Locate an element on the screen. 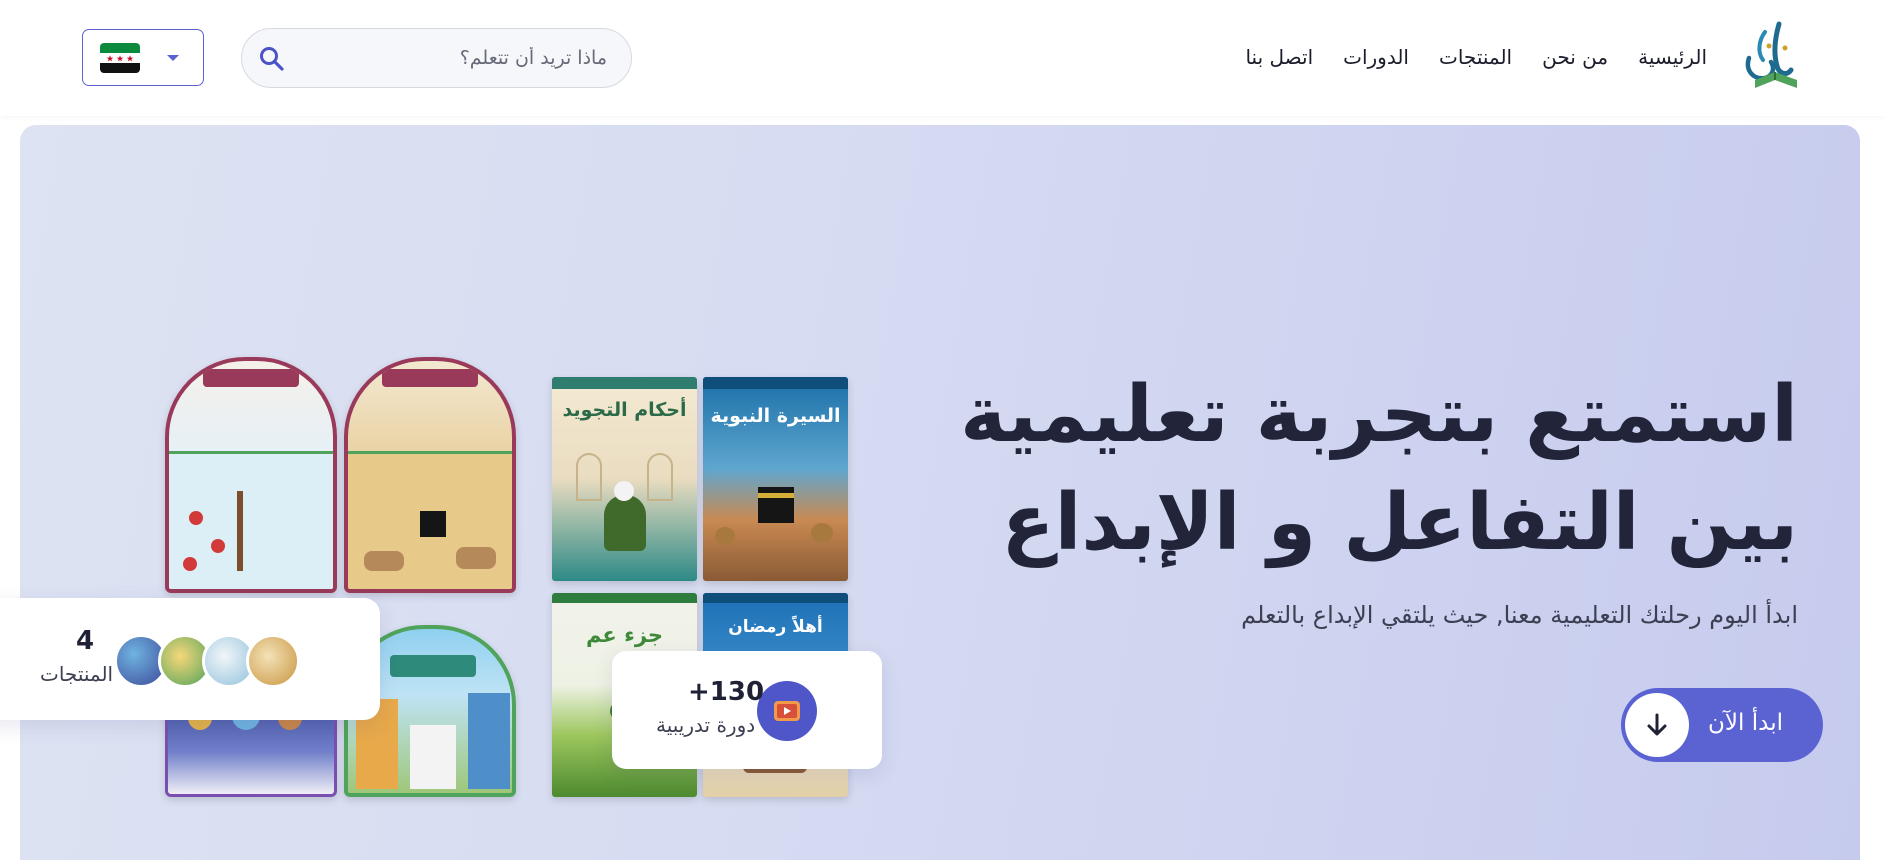  courses-count: +130 is located at coordinates (726, 692).